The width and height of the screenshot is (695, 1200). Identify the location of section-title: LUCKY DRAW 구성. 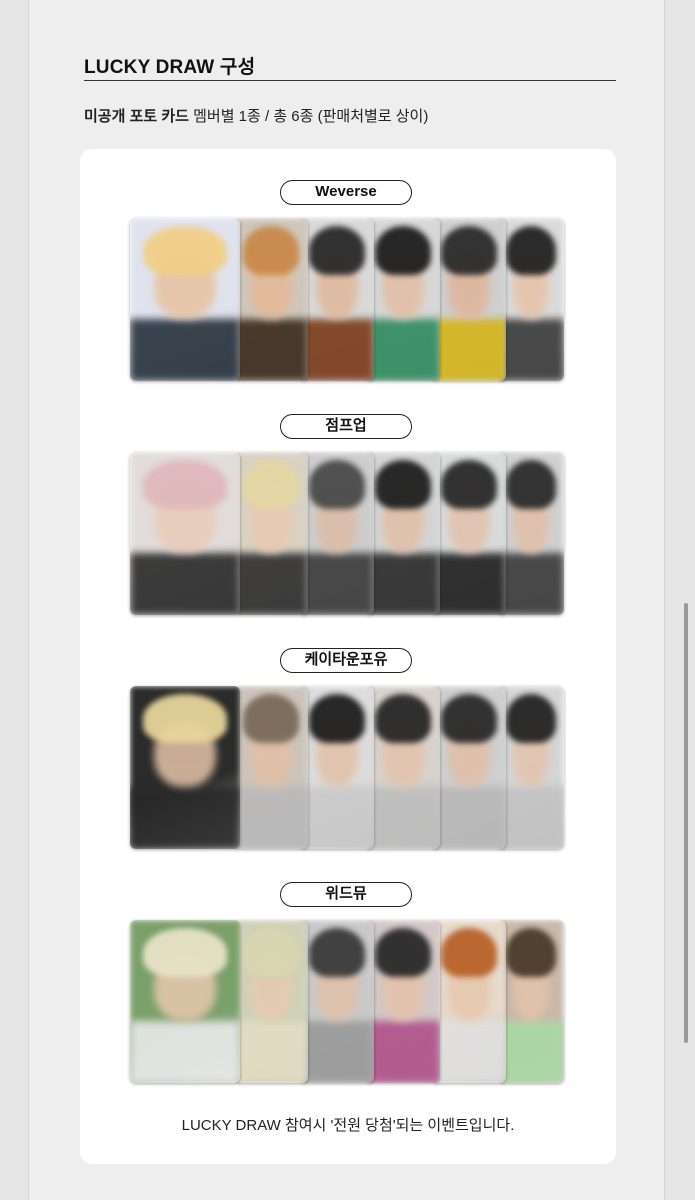
(170, 67).